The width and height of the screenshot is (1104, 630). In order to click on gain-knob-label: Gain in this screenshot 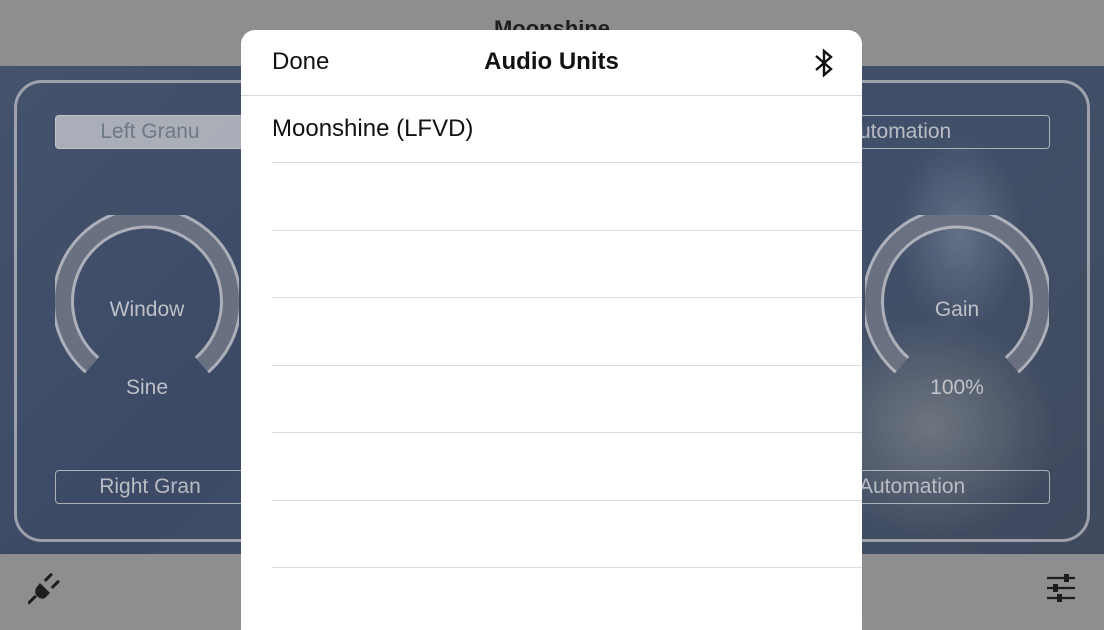, I will do `click(957, 310)`.